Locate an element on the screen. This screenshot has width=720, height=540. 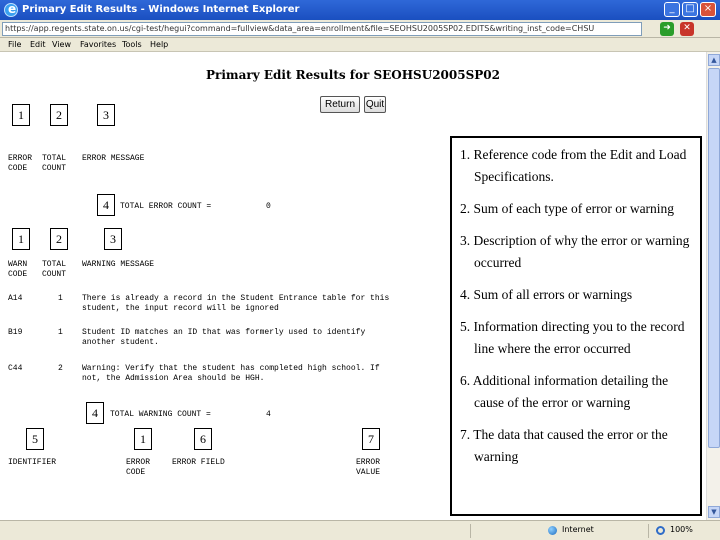
minimize-button: _ is located at coordinates (672, 9).